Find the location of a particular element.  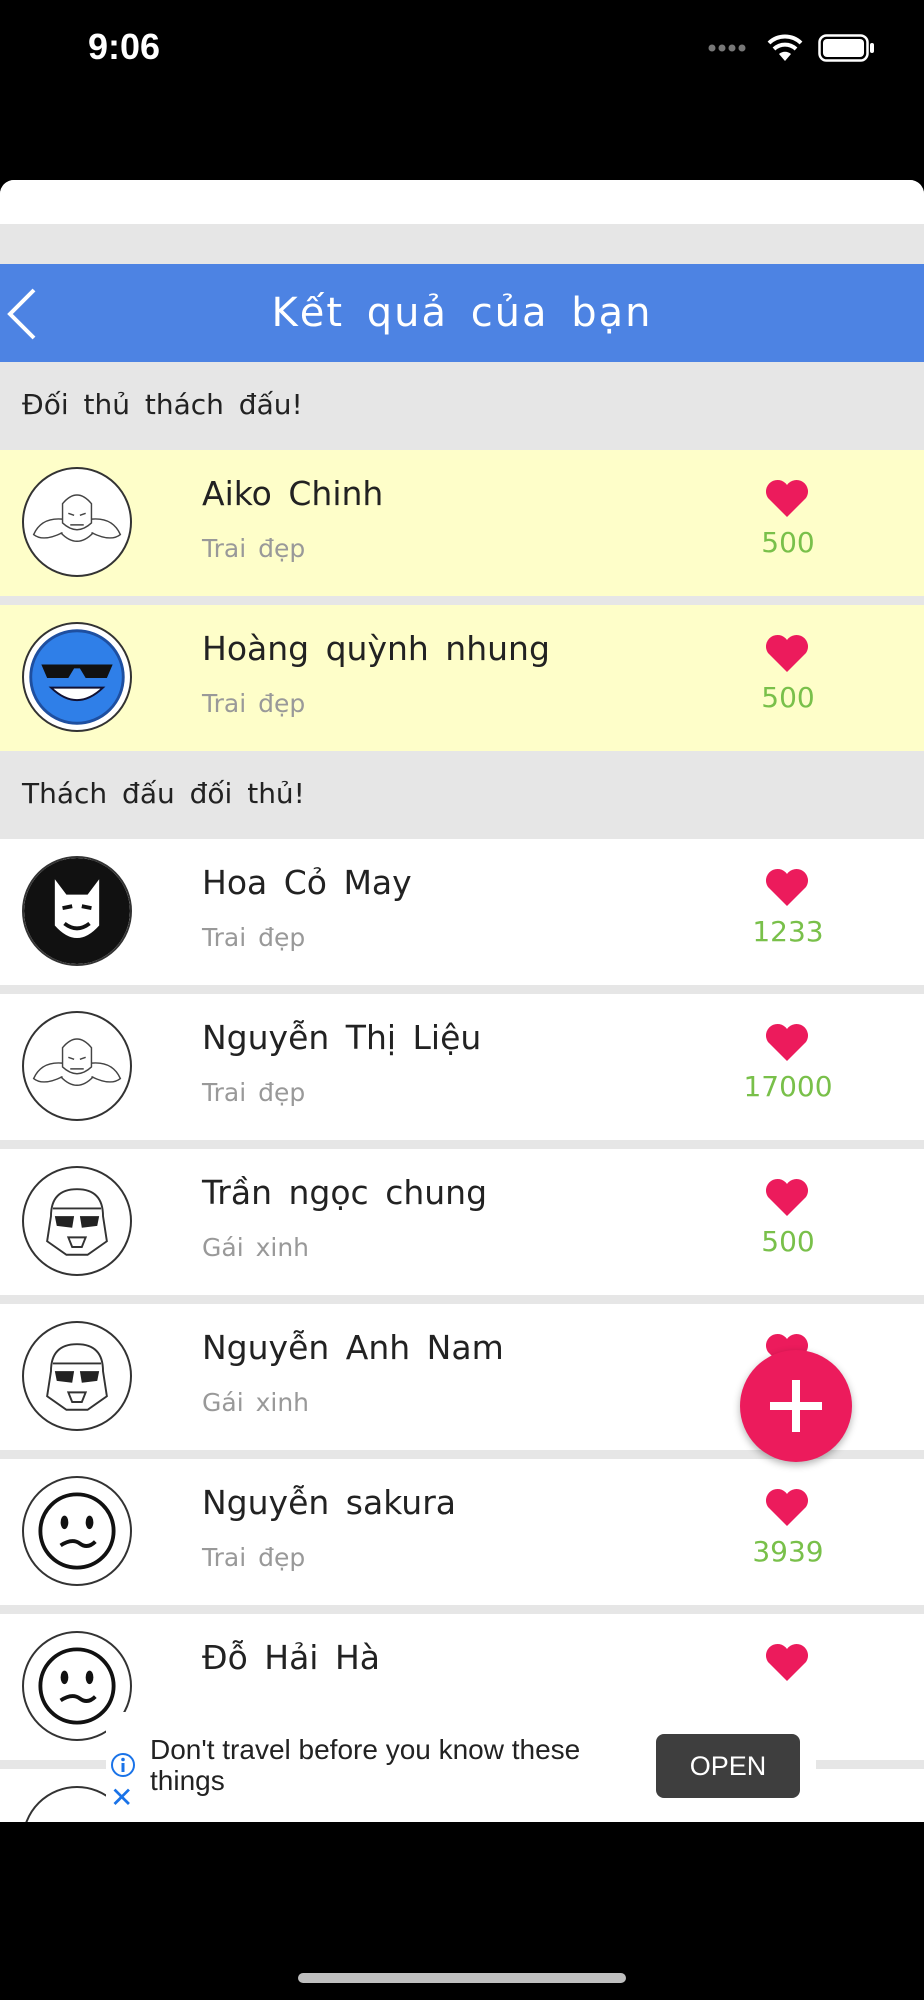

player-name: Trần ngọc chung is located at coordinates (345, 1192).